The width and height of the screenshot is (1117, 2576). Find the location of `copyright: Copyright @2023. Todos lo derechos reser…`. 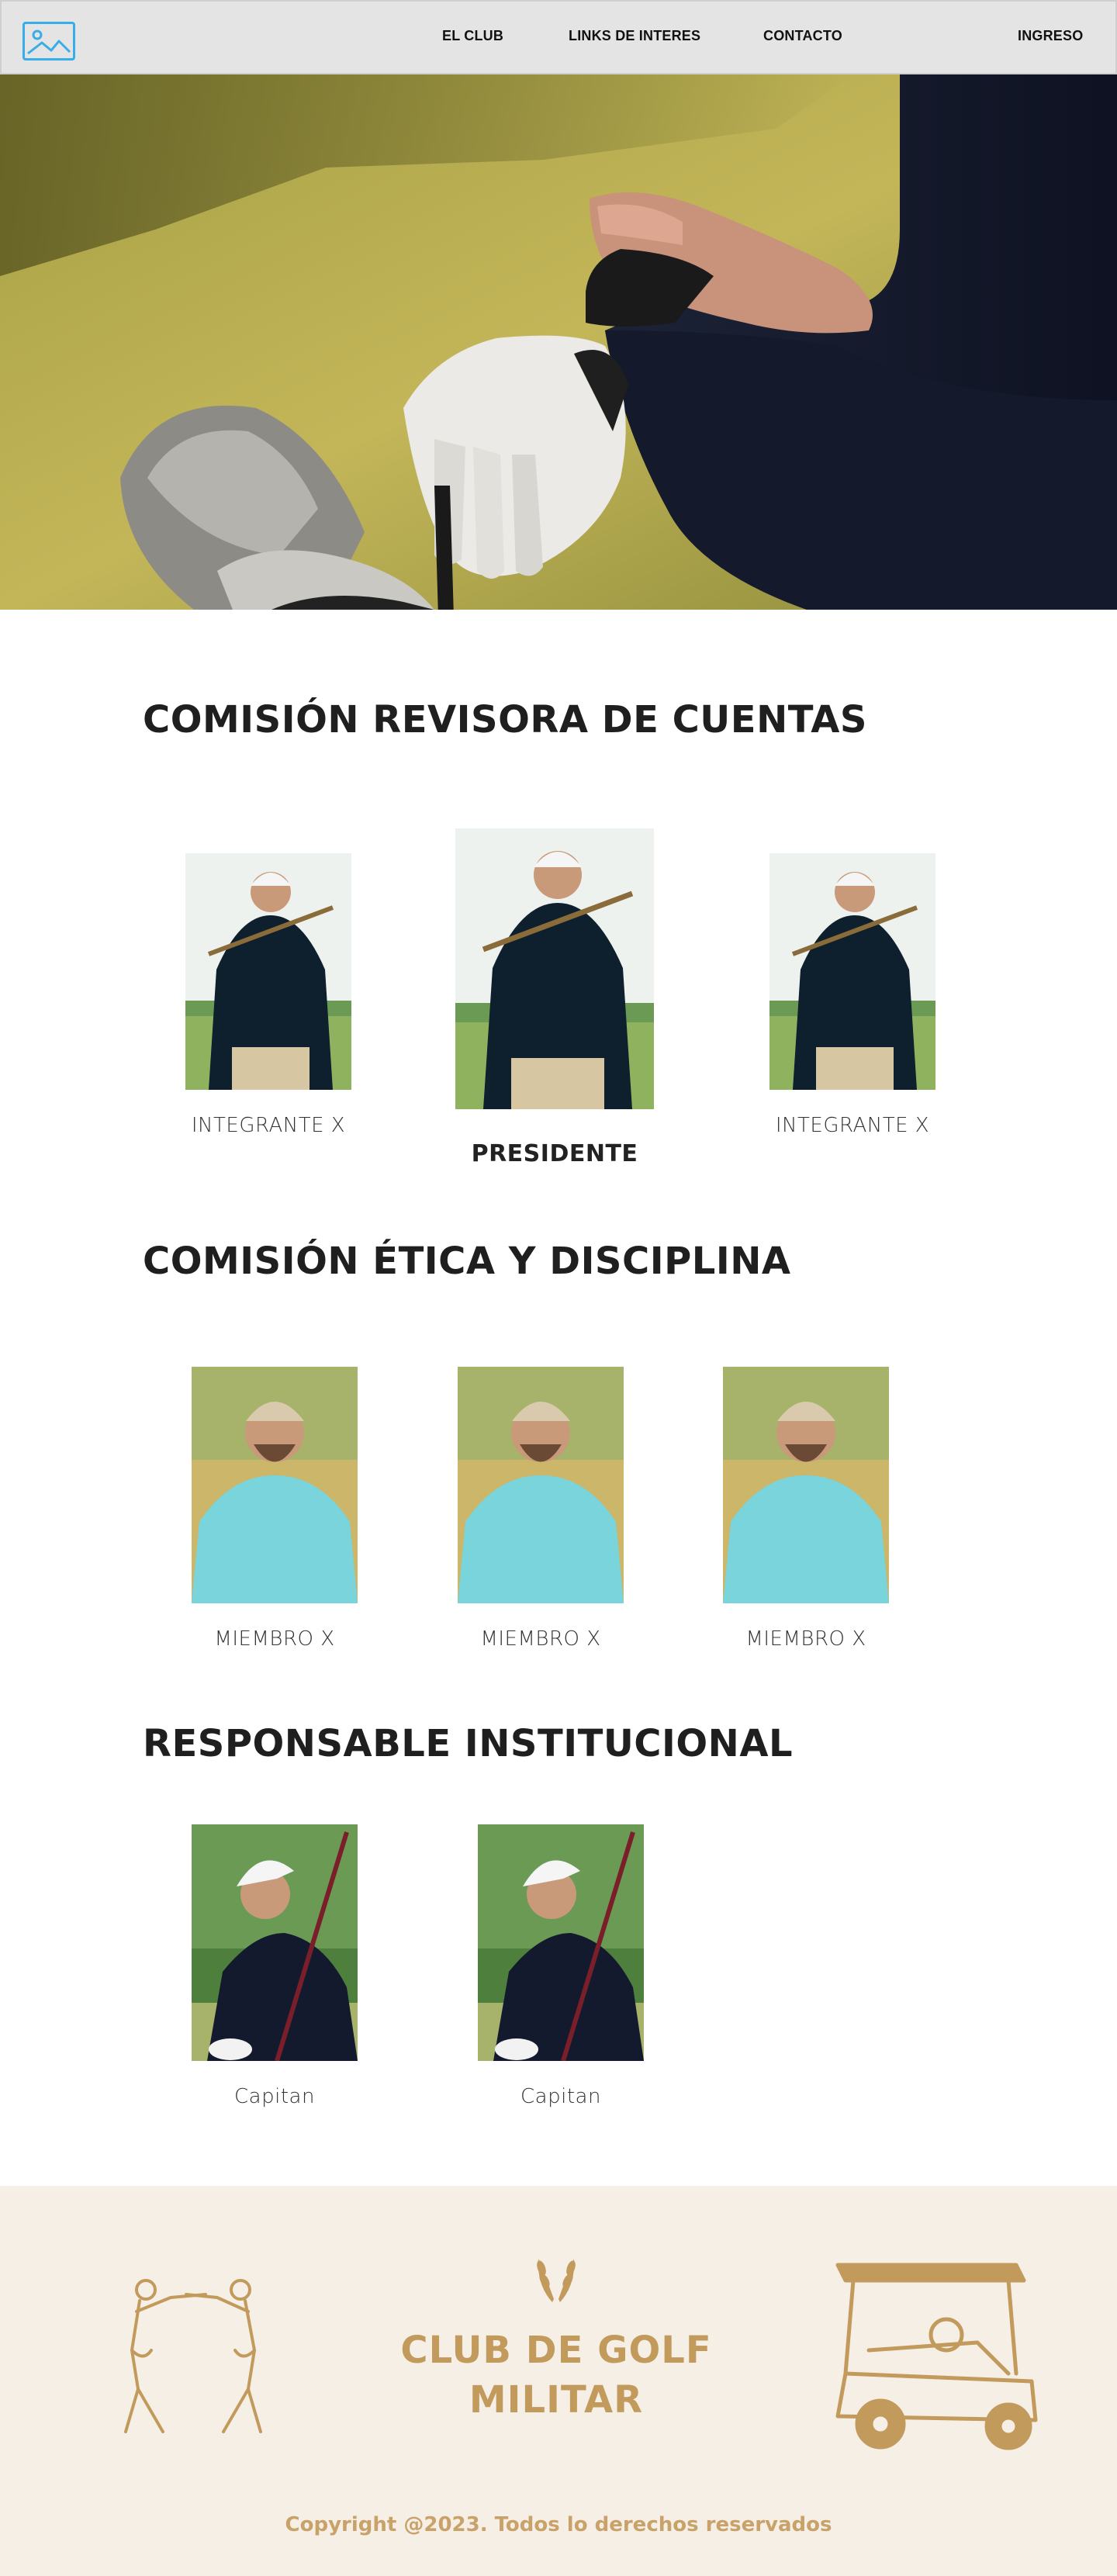

copyright: Copyright @2023. Todos lo derechos reser… is located at coordinates (558, 2524).